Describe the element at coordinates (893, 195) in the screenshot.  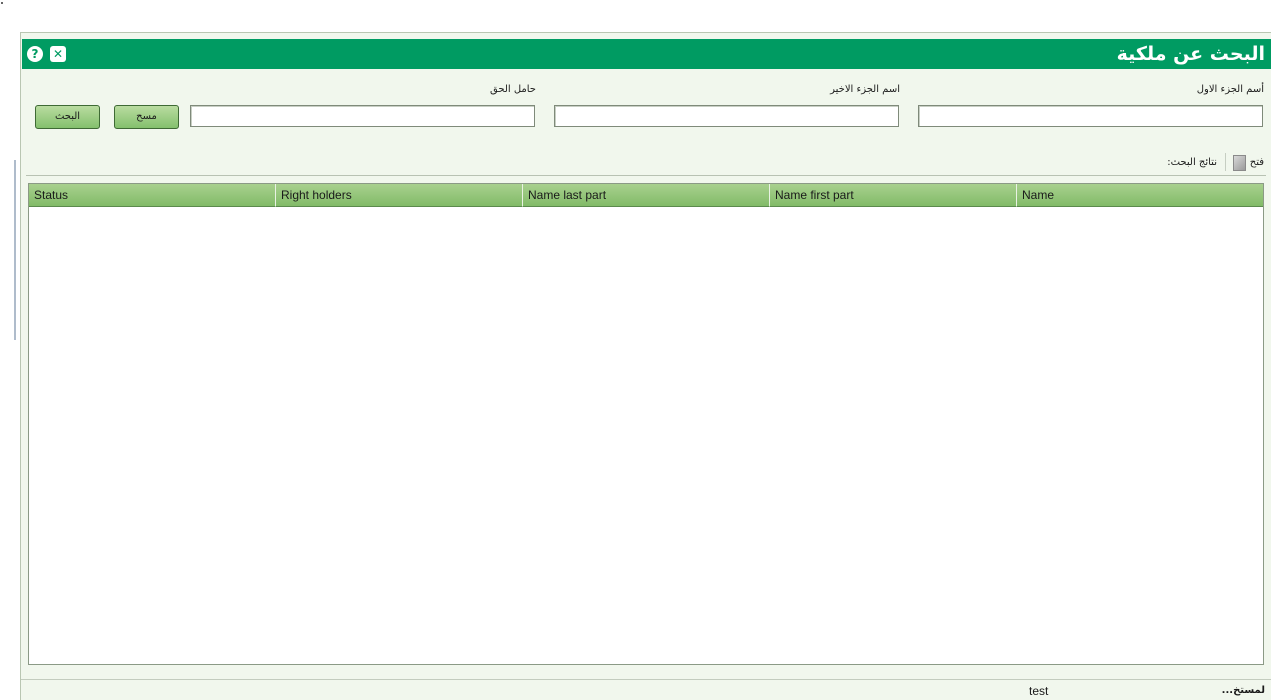
I see `column-header-name-first-part: Name first part` at that location.